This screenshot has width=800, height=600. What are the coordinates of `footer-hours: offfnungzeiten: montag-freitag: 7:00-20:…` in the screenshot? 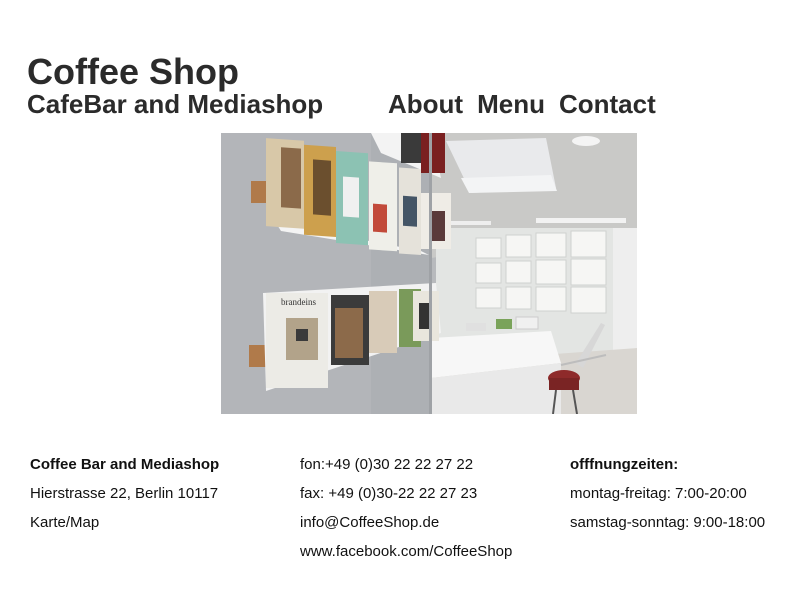 It's located at (667, 493).